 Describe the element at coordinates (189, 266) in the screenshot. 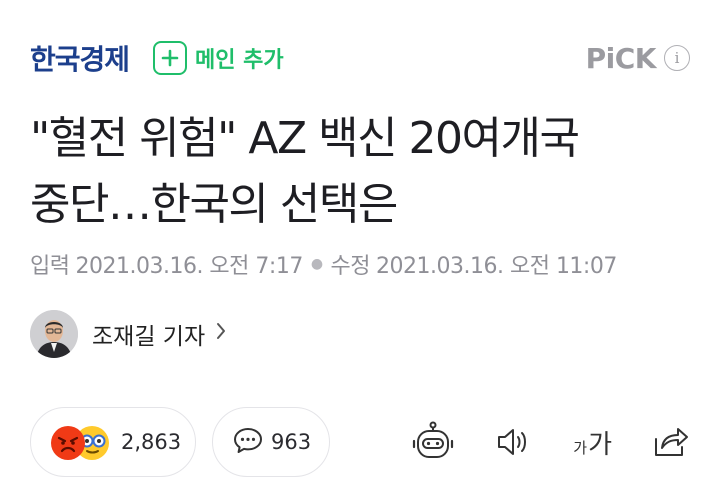

I see `input-date: 2021.03.16. 오전 7:17` at that location.